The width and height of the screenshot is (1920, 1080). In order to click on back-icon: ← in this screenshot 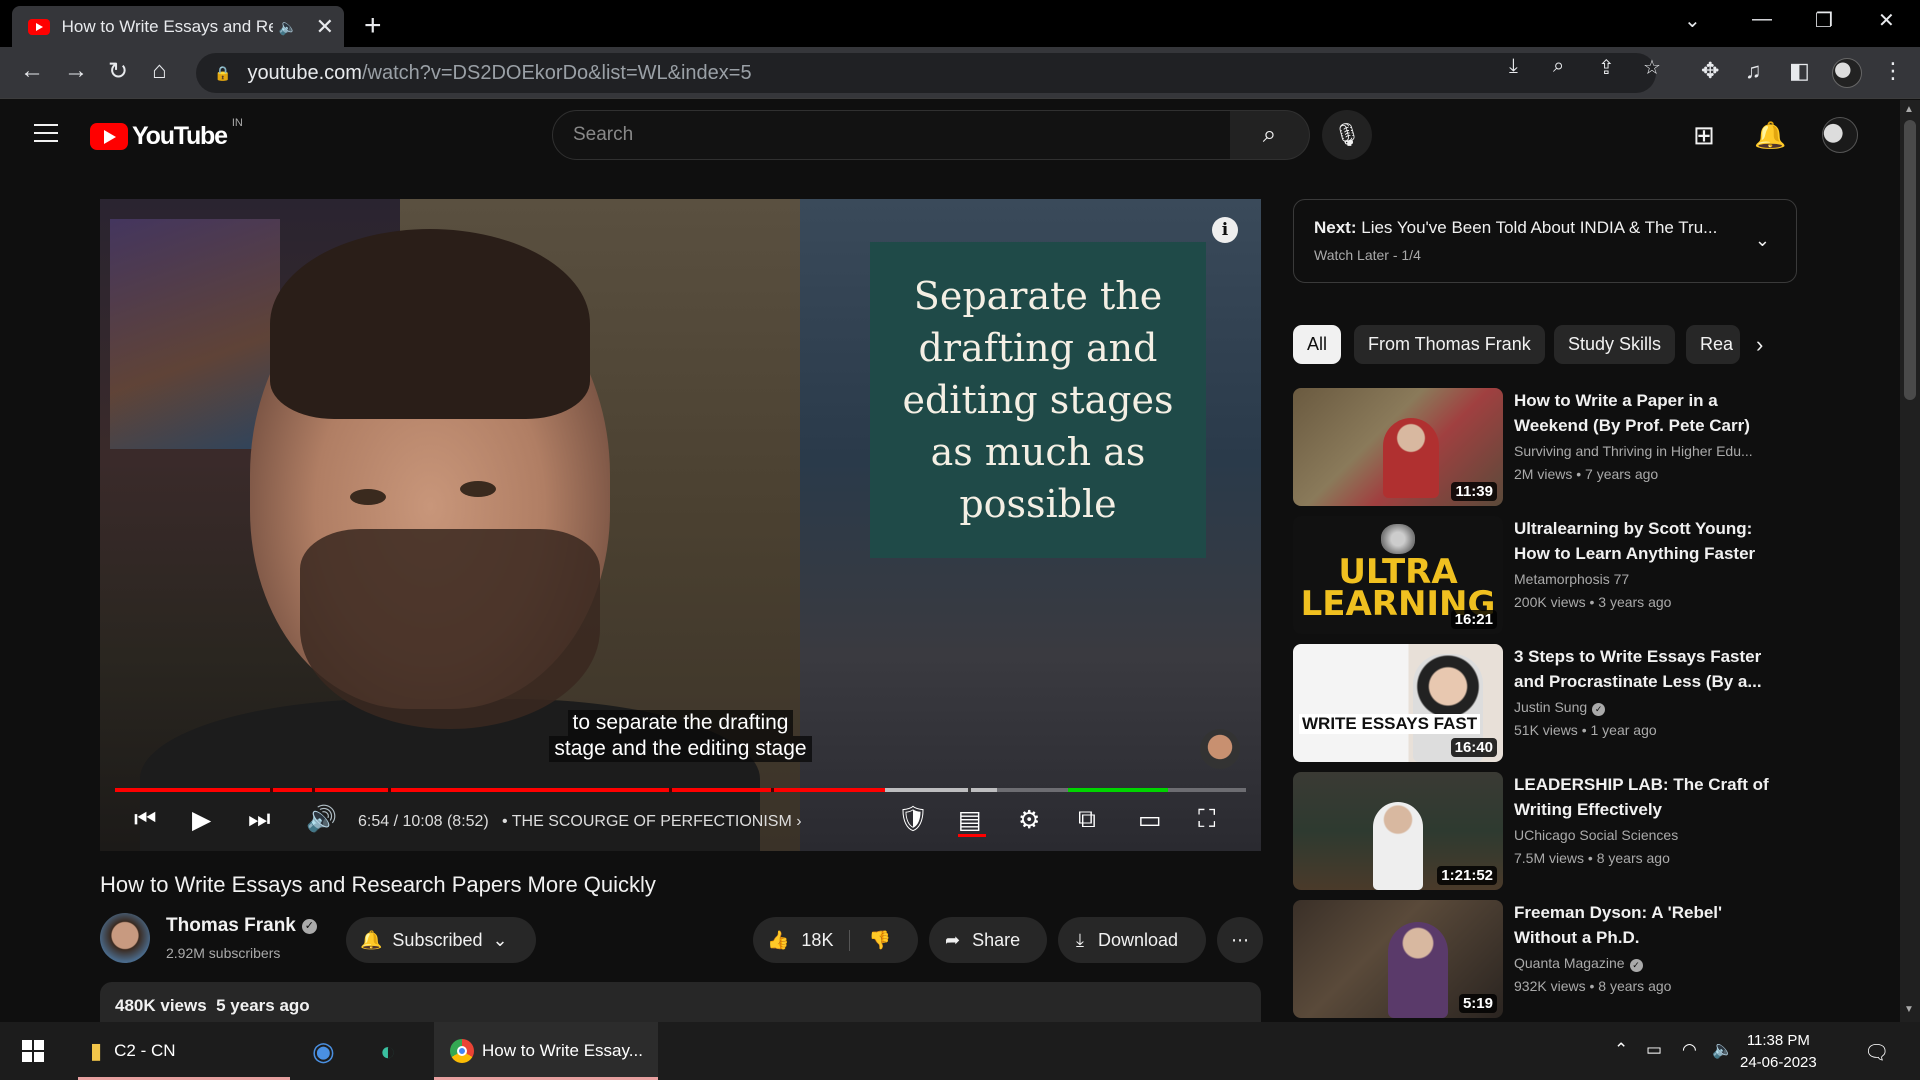, I will do `click(32, 71)`.